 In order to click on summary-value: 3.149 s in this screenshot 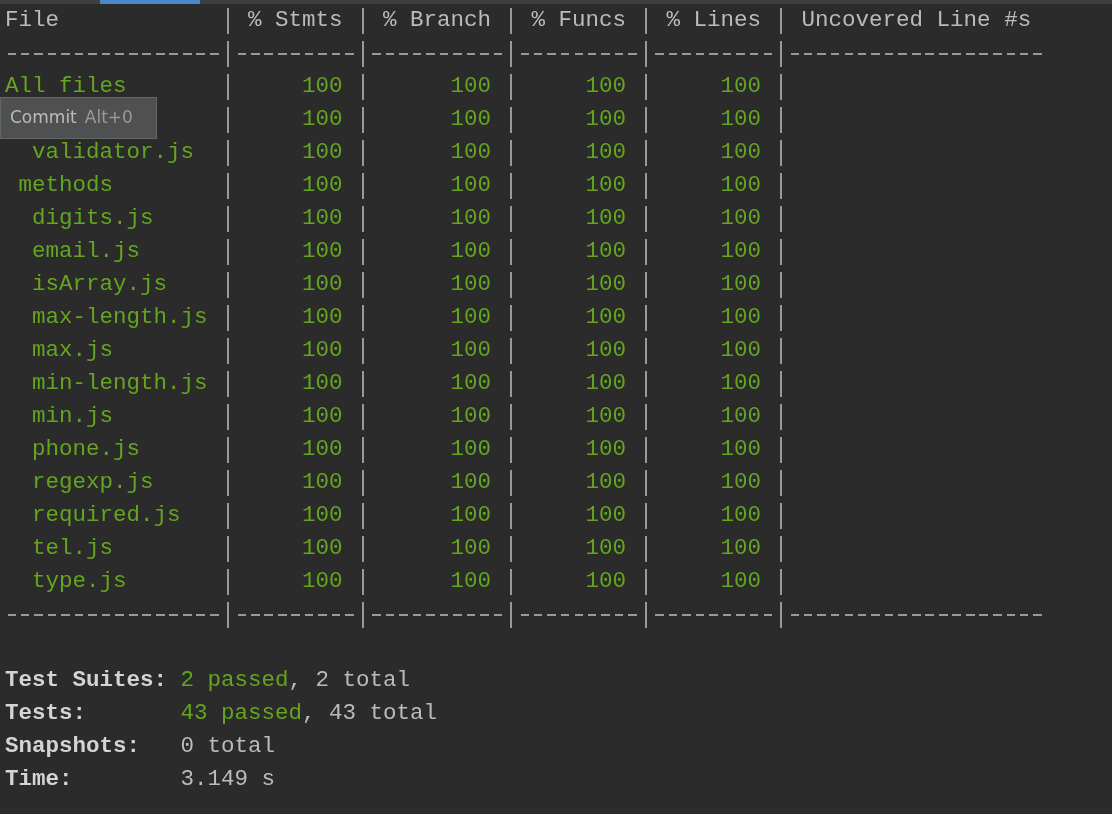, I will do `click(228, 779)`.